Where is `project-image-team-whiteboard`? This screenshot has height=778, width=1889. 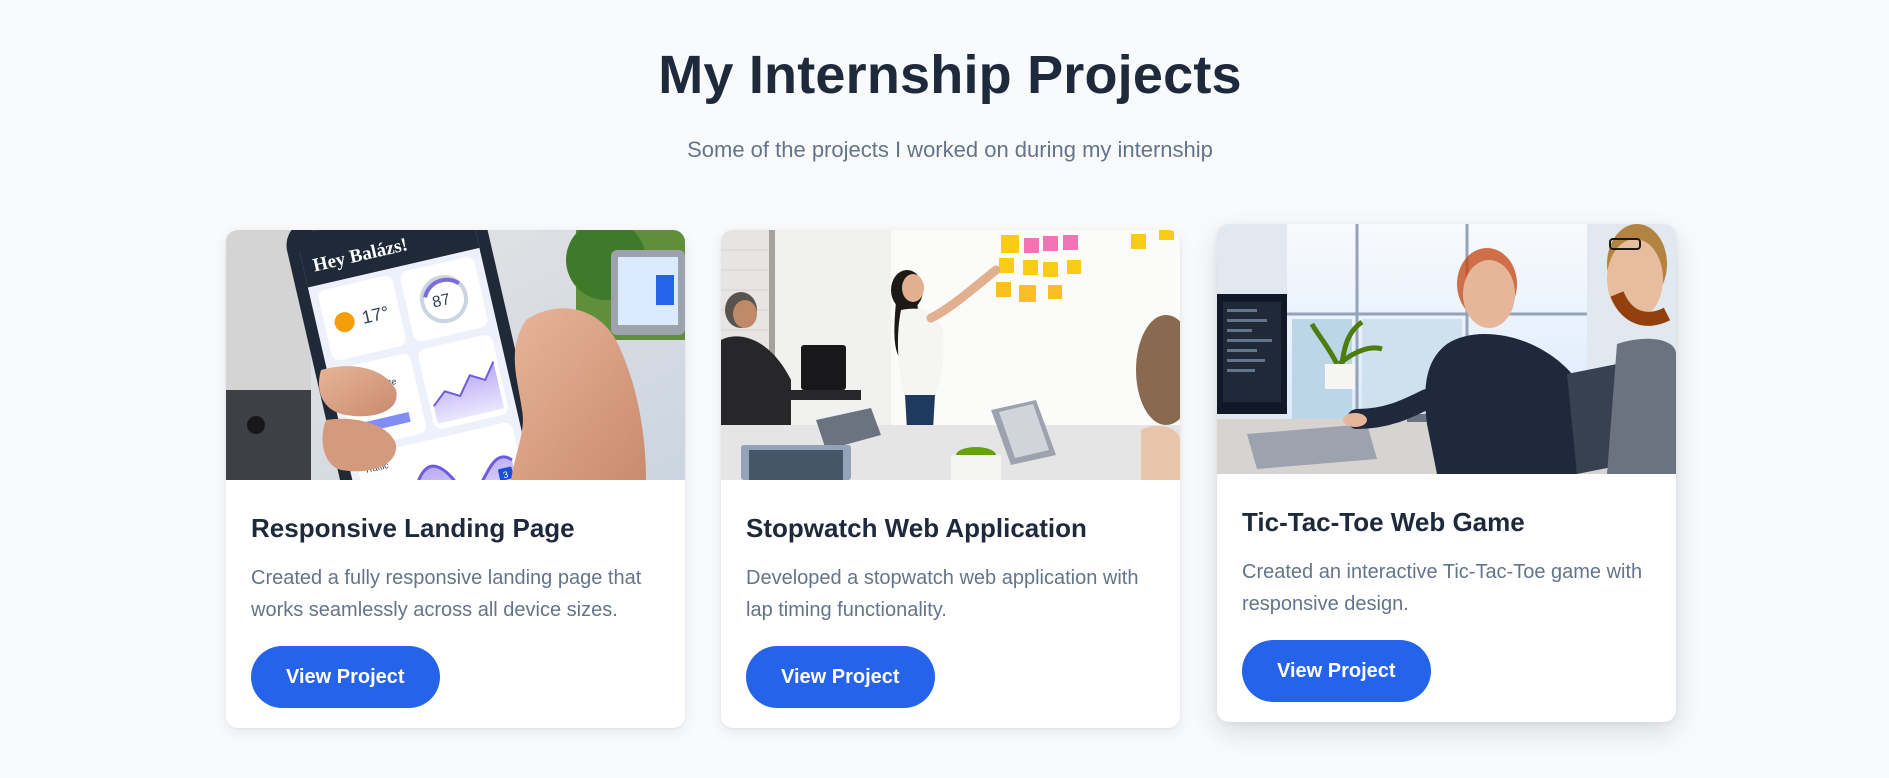 project-image-team-whiteboard is located at coordinates (950, 355).